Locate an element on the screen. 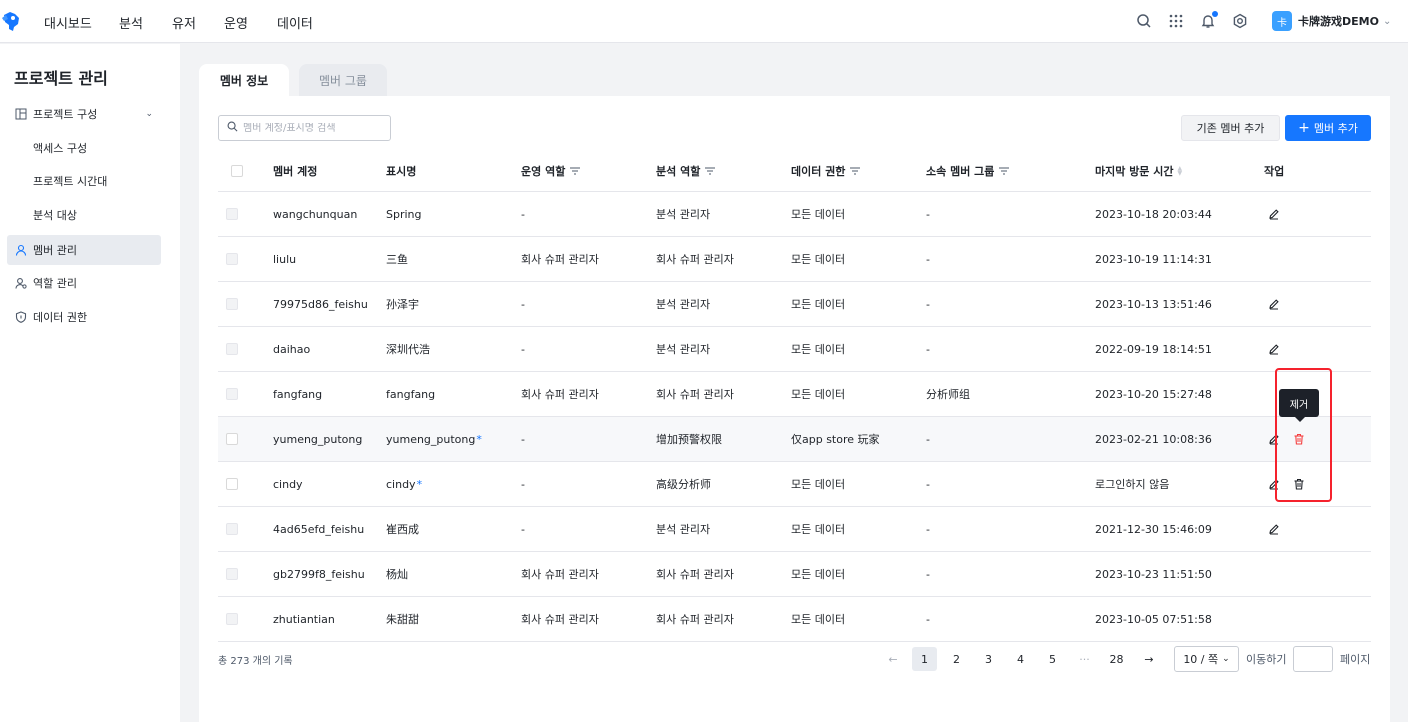  table-row: cindy cindy * - 高级分析师 모든 데이터 - 로그인하지 않음 is located at coordinates (794, 484).